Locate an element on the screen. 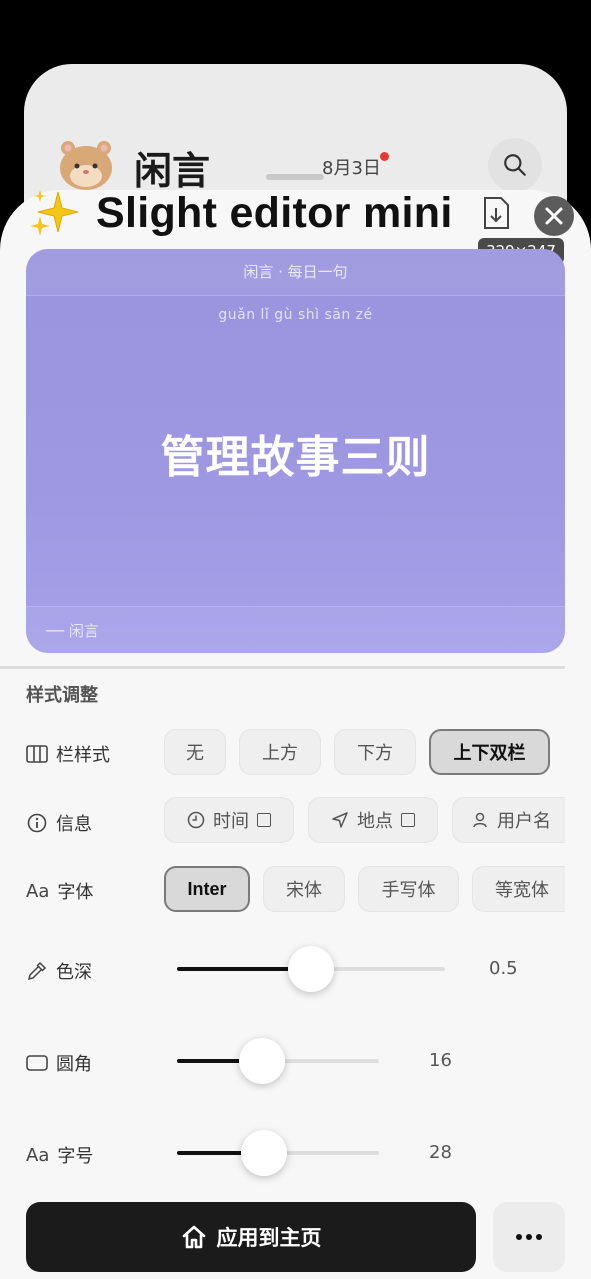 The width and height of the screenshot is (591, 1279). preview-top-caption: 闲言 · 每日一句 is located at coordinates (295, 272).